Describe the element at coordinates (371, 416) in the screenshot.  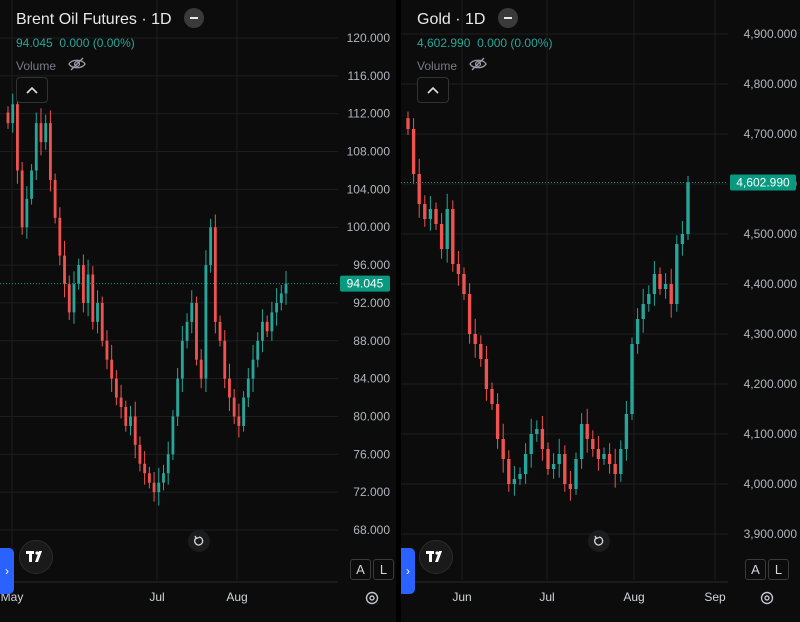
I see `y-tick-label: 80.000` at that location.